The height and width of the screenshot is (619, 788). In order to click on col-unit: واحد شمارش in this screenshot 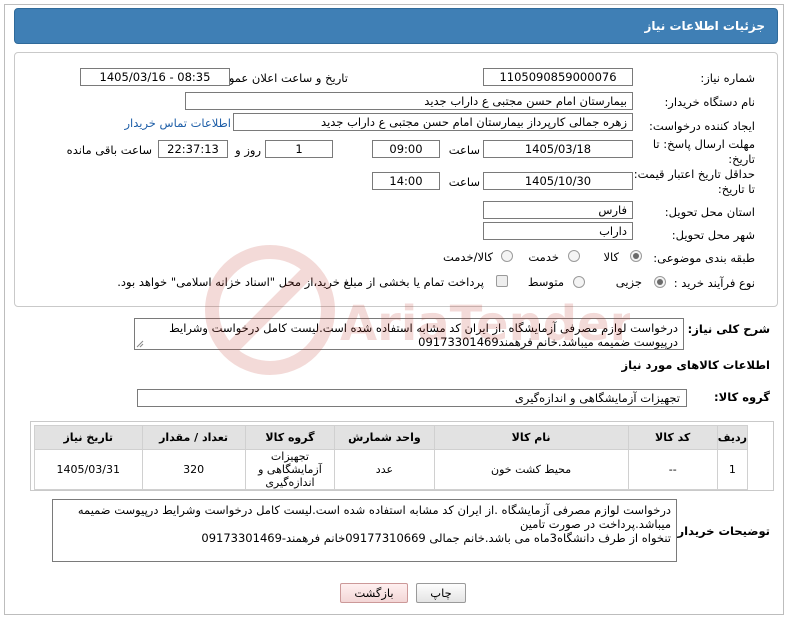, I will do `click(384, 437)`.